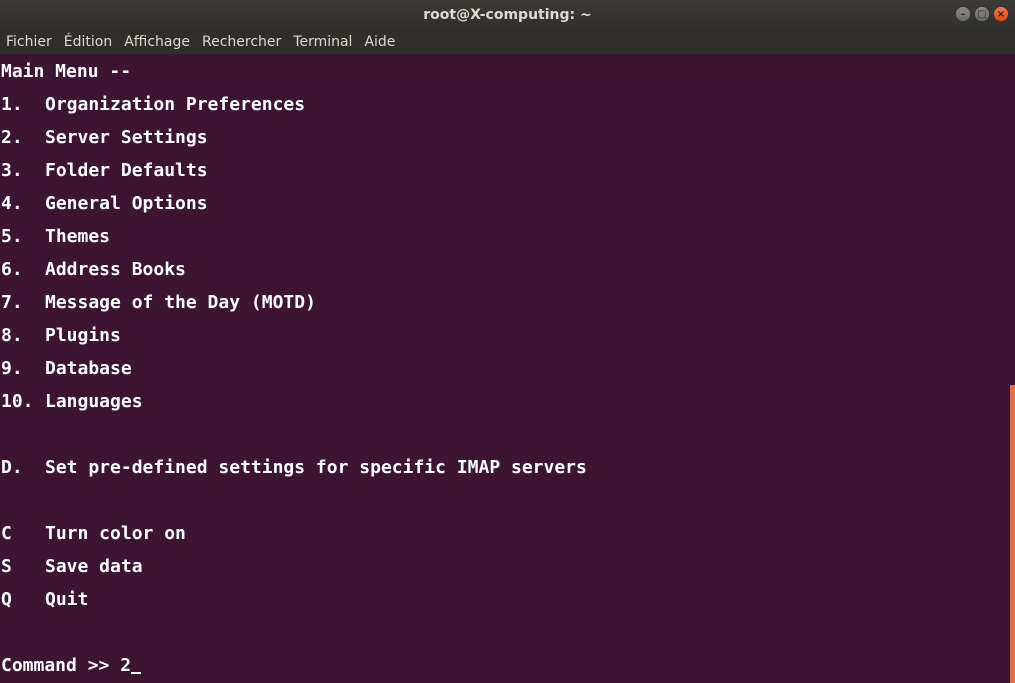 Image resolution: width=1015 pixels, height=683 pixels. What do you see at coordinates (157, 42) in the screenshot?
I see `menu-affichage: Affichage` at bounding box center [157, 42].